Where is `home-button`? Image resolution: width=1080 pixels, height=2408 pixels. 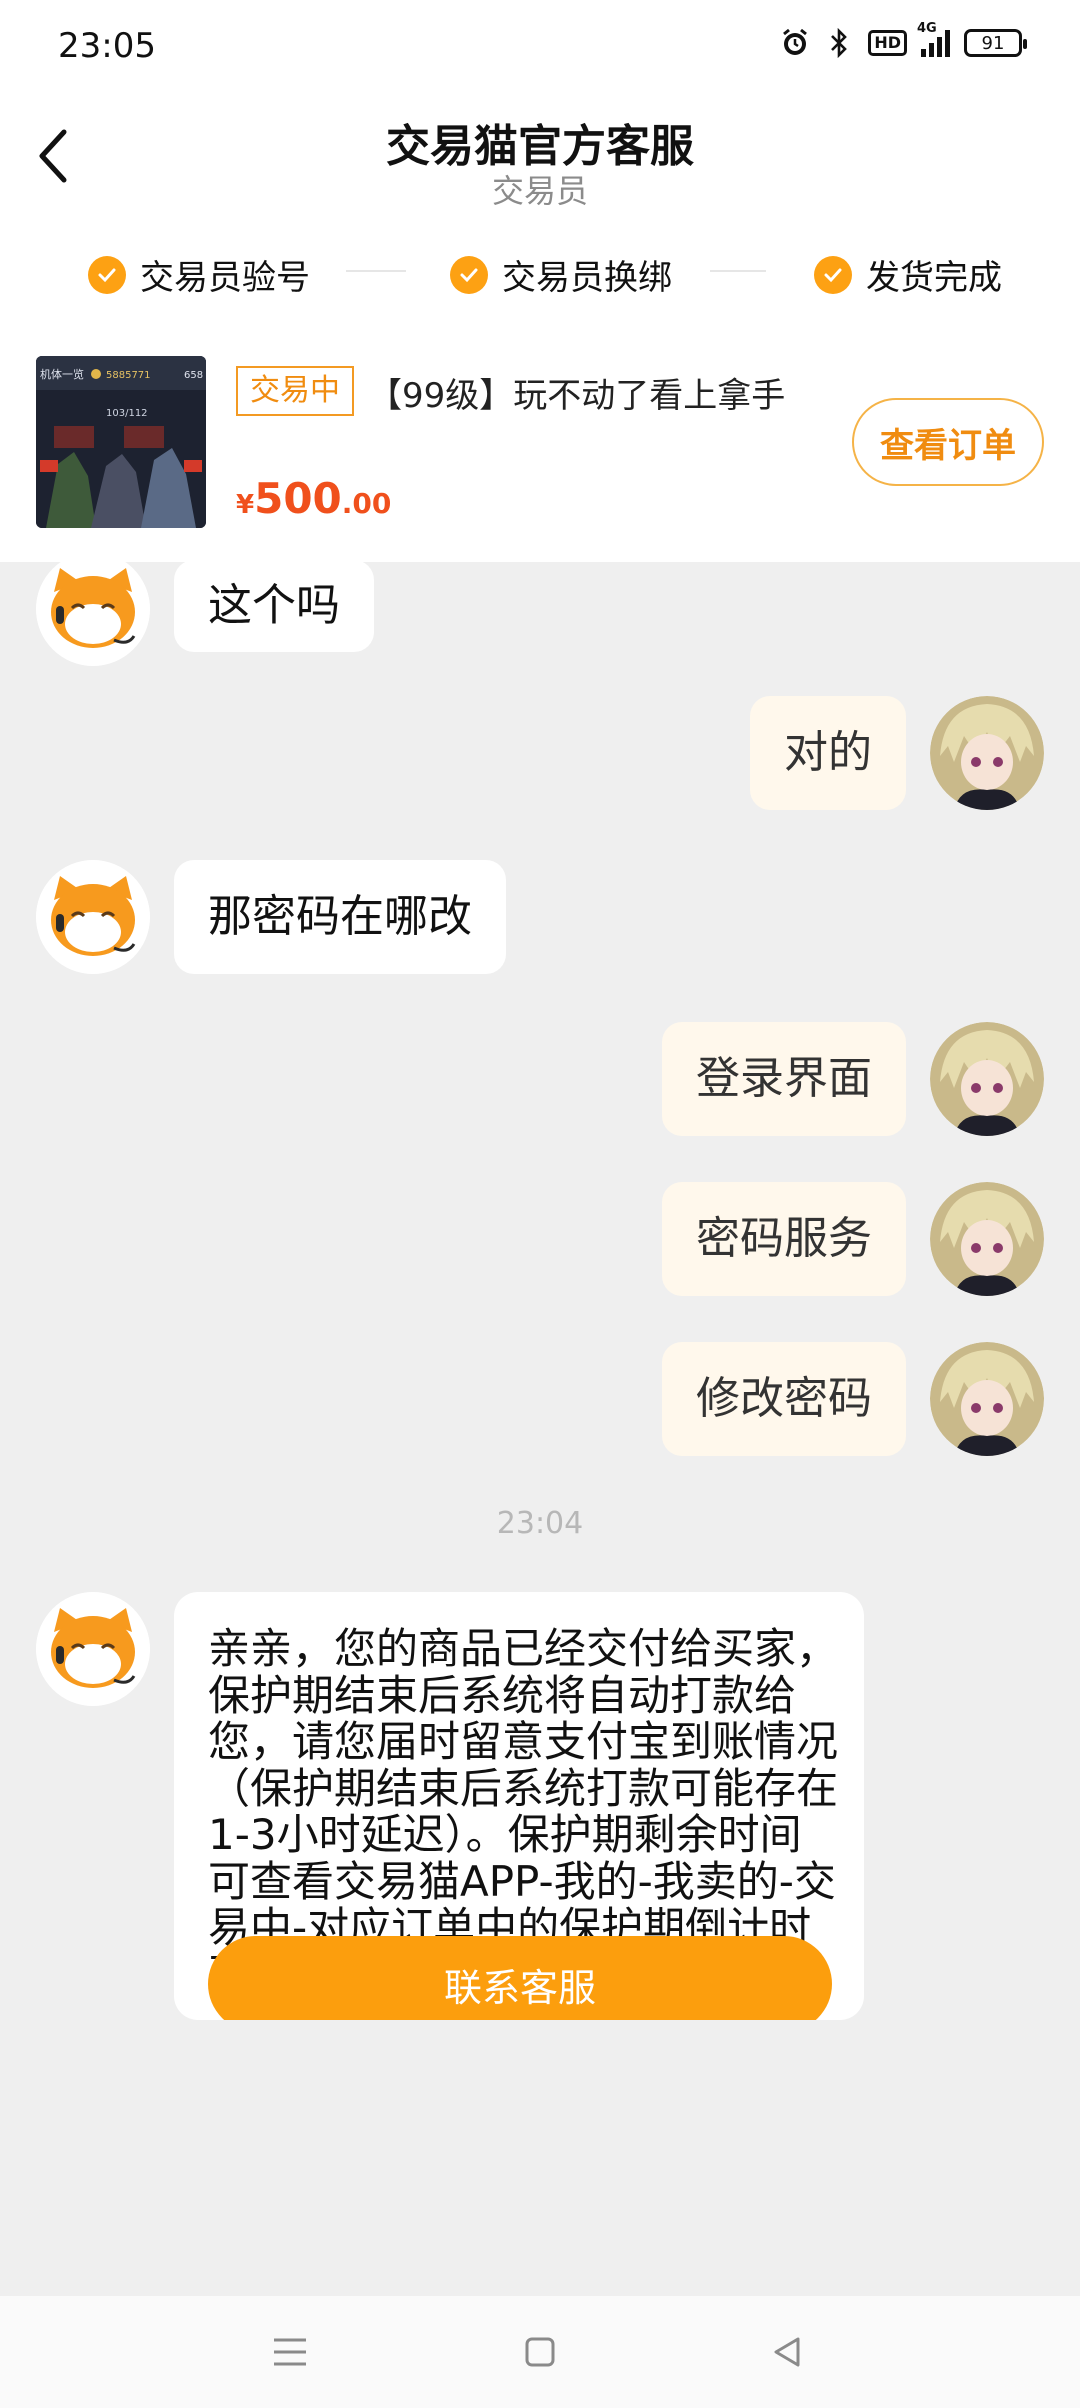 home-button is located at coordinates (540, 2352).